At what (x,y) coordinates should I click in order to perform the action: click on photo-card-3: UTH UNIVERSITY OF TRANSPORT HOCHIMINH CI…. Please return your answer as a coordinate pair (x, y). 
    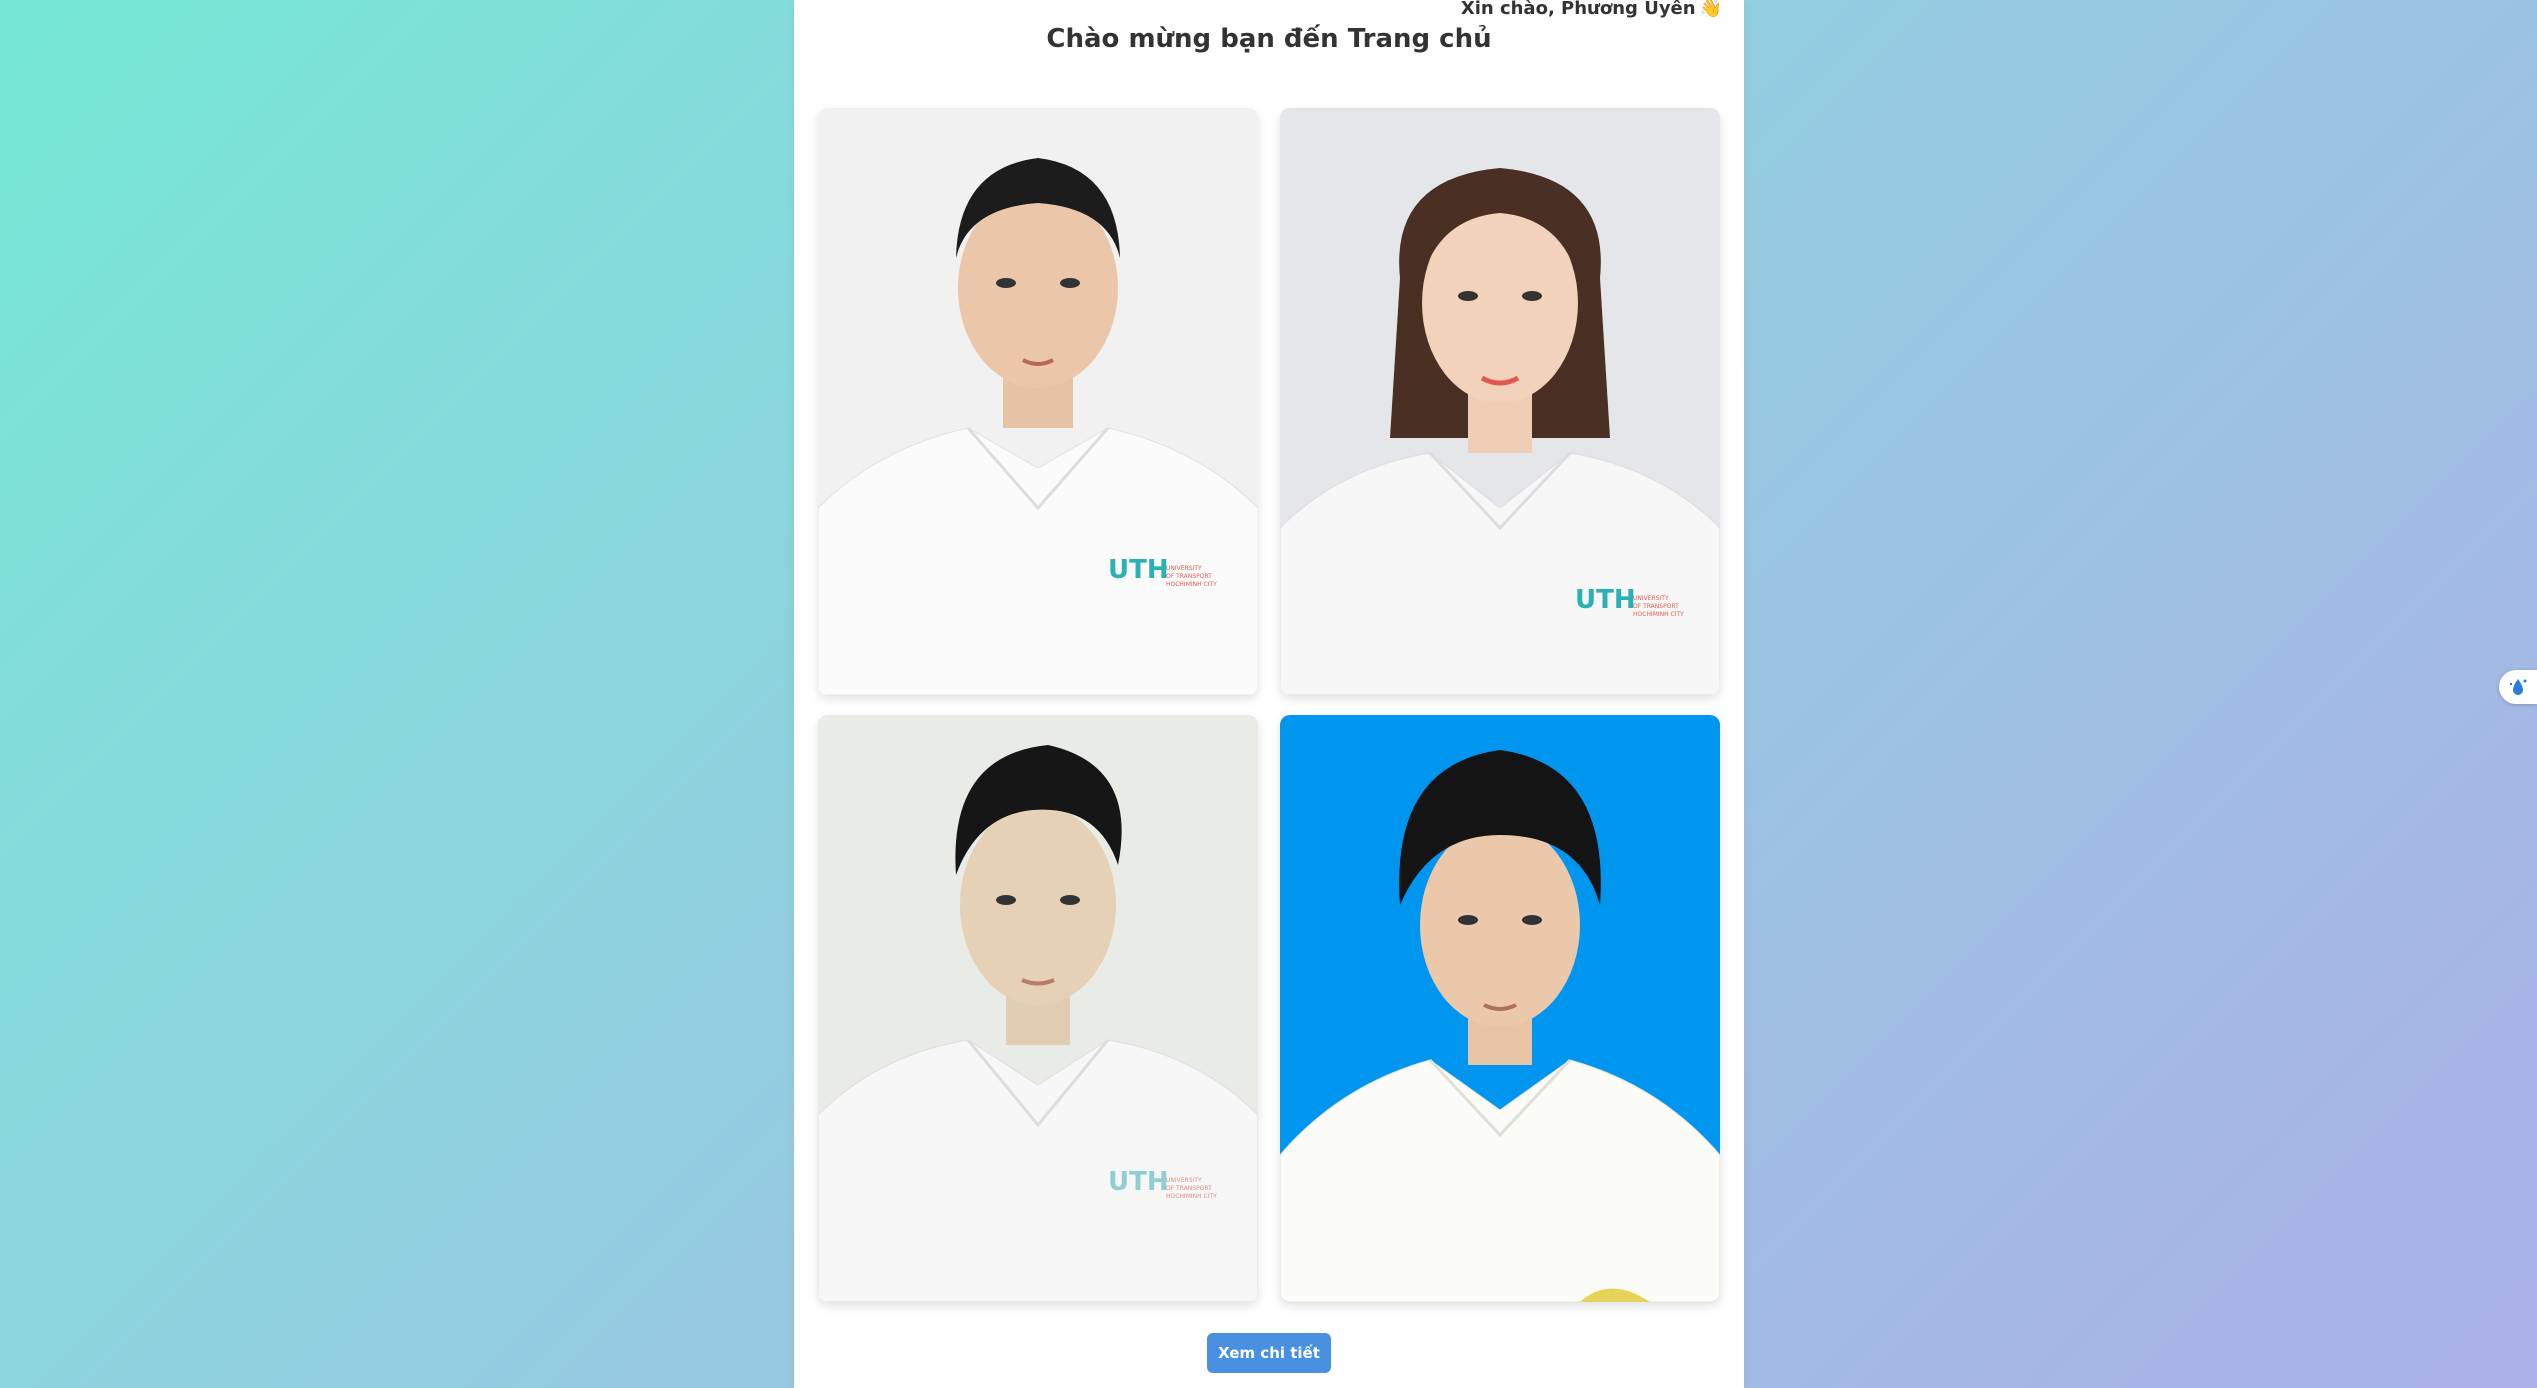
    Looking at the image, I should click on (1038, 1008).